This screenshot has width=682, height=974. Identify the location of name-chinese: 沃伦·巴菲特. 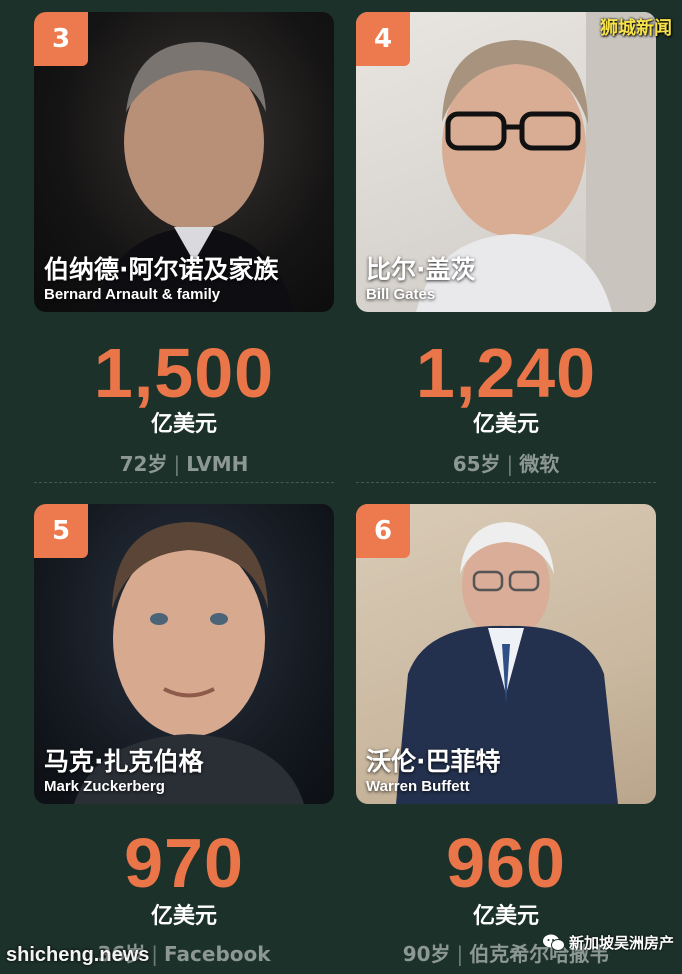
(433, 761).